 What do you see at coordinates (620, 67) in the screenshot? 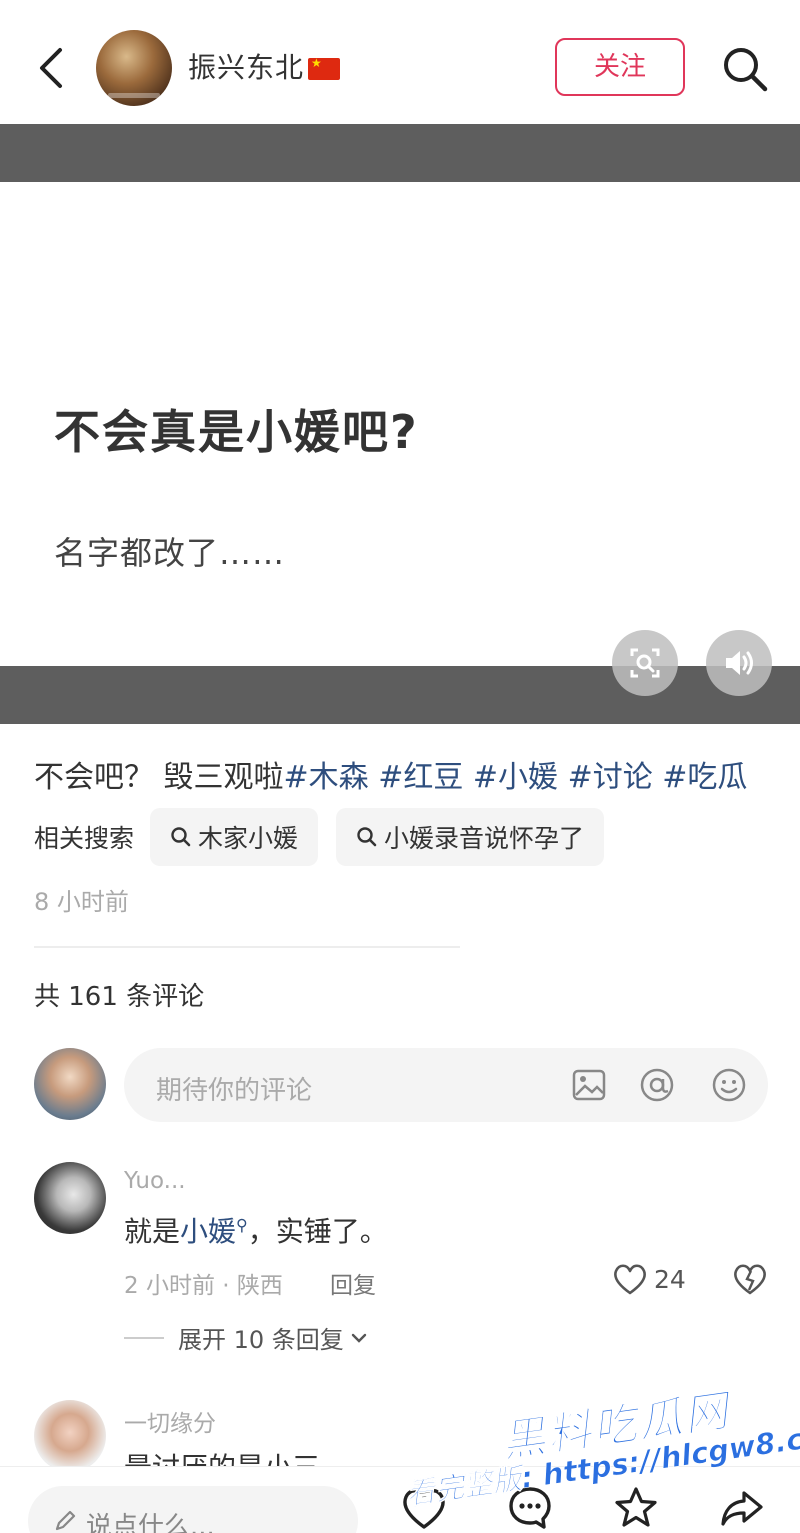
I see `follow-button: 关注` at bounding box center [620, 67].